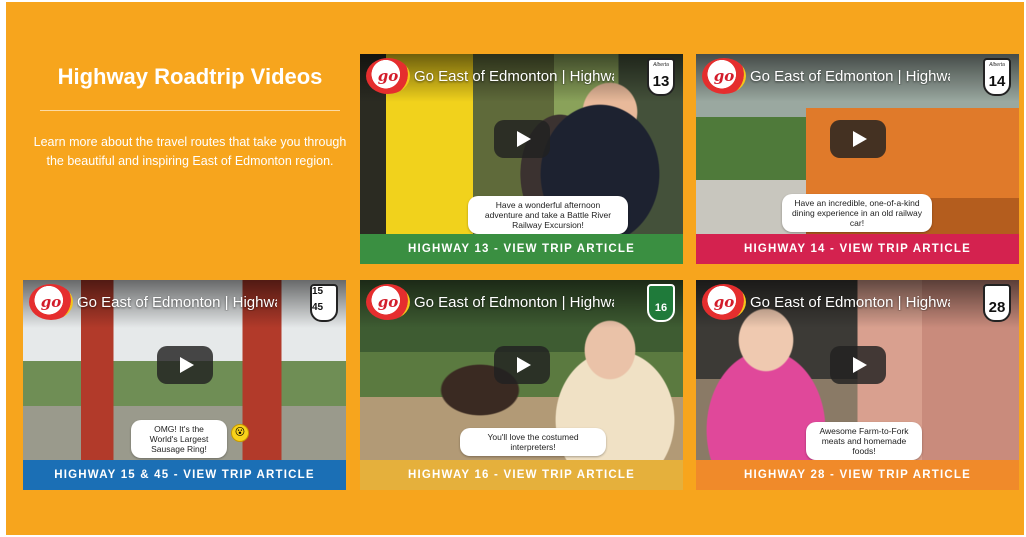 This screenshot has width=1026, height=537. I want to click on video-caption: You'll love the costumed interpreters!, so click(533, 442).